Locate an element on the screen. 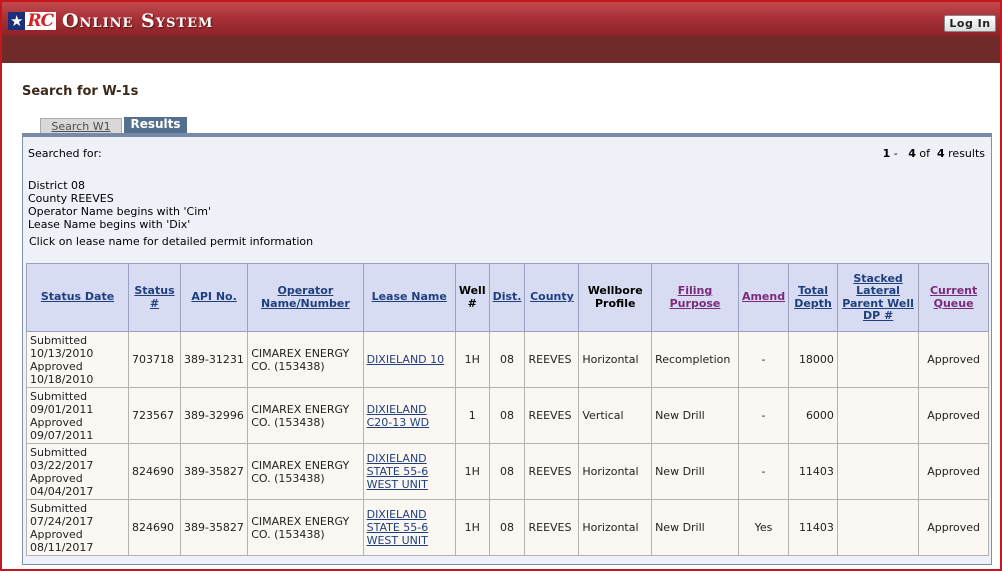 The width and height of the screenshot is (1002, 571). api-no-cell: 389-35827 is located at coordinates (214, 527).